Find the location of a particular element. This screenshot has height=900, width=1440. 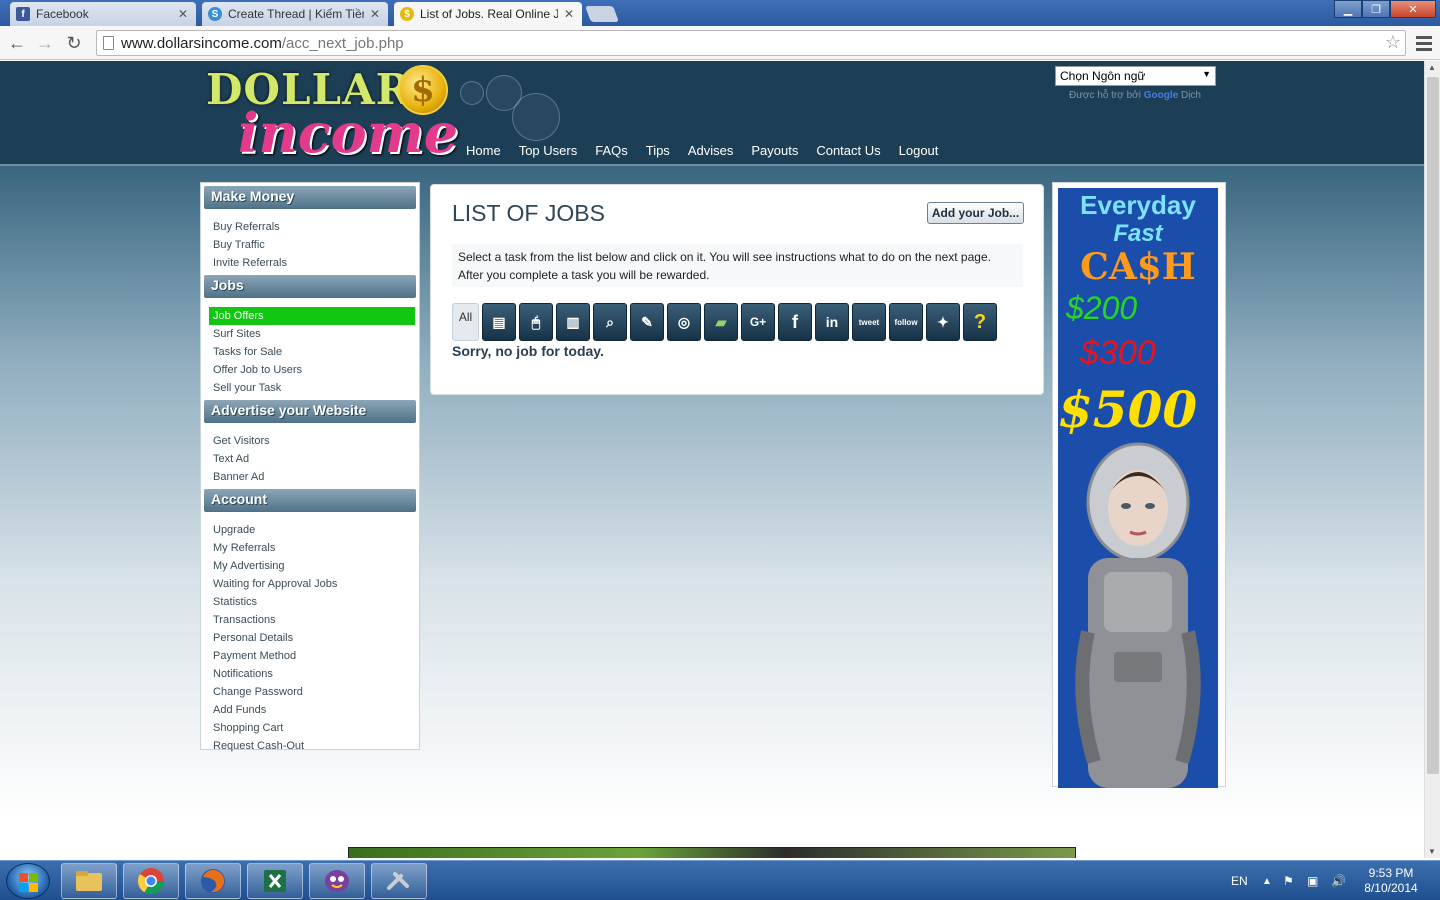

sidebar-item-statistics: Statistics is located at coordinates (310, 602).